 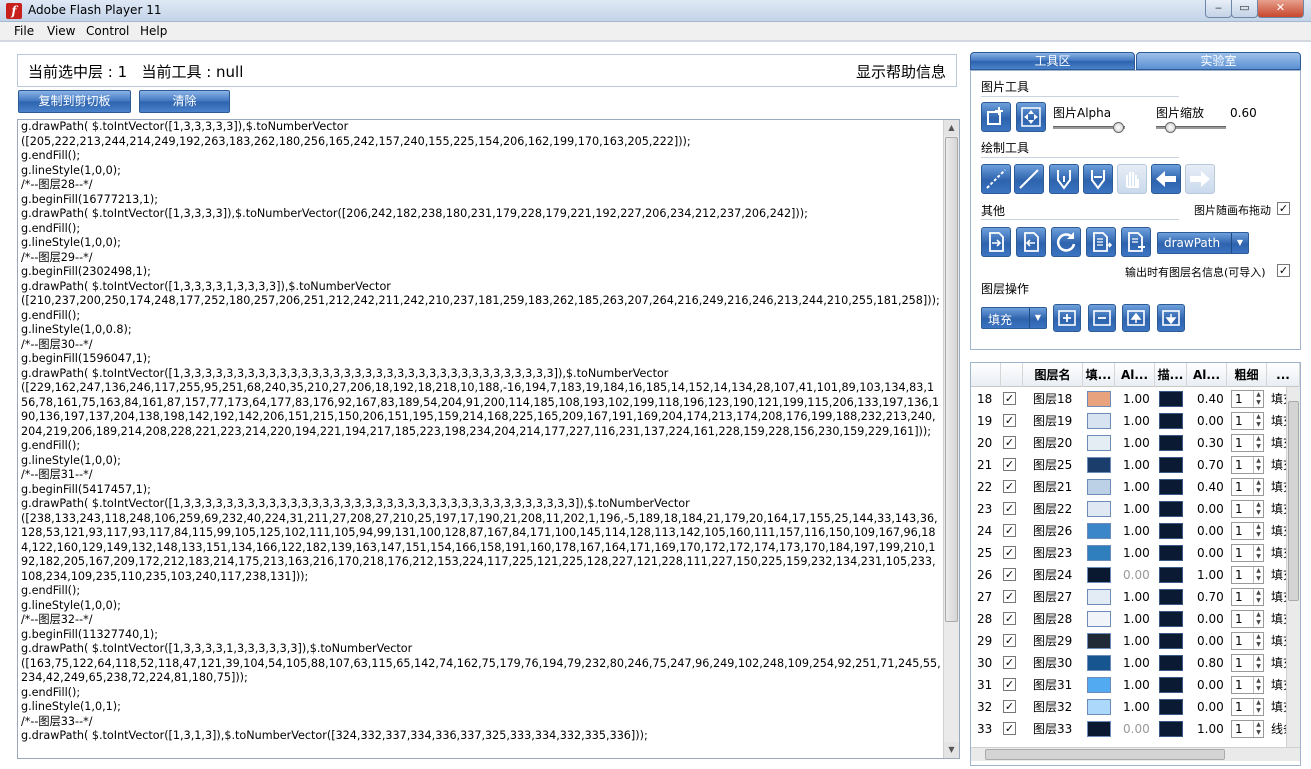 What do you see at coordinates (1128, 553) in the screenshot?
I see `table-row: 25 ✓ 图层23 1.00 0.00 1 ▲▼ 填充` at bounding box center [1128, 553].